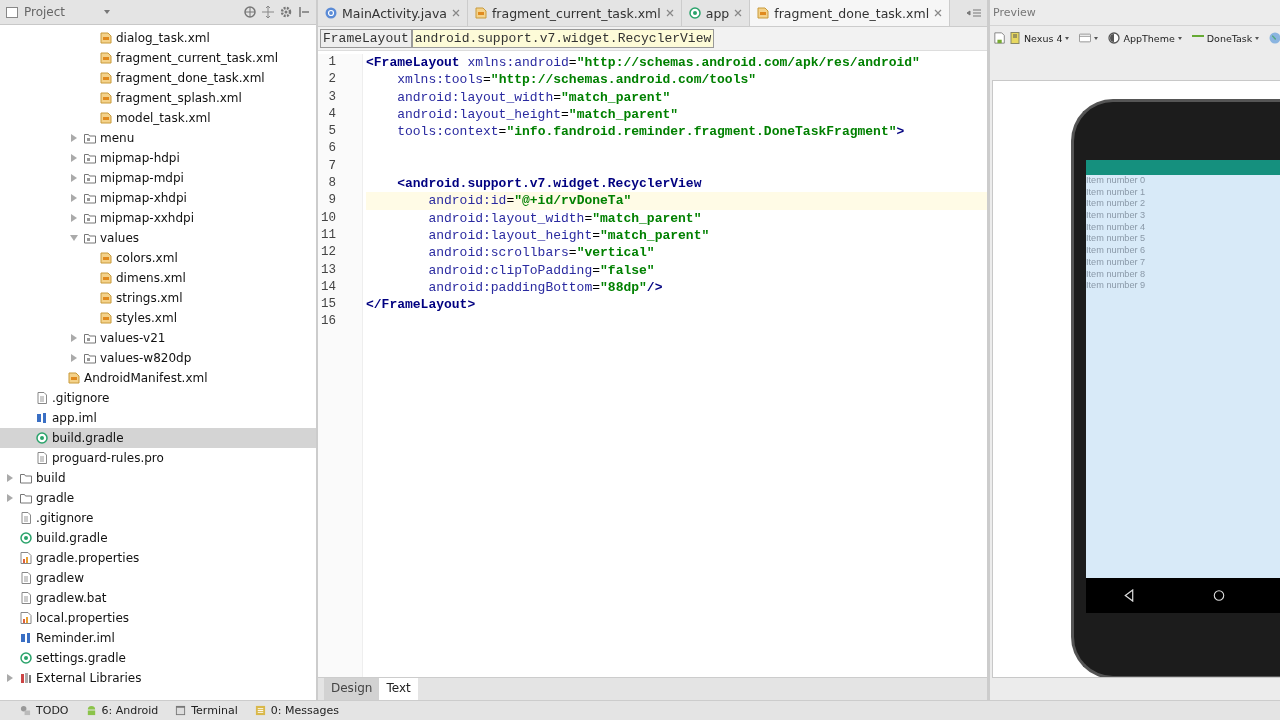 This screenshot has height=720, width=1280. What do you see at coordinates (352, 689) in the screenshot?
I see `editor-mode-tab: Design` at bounding box center [352, 689].